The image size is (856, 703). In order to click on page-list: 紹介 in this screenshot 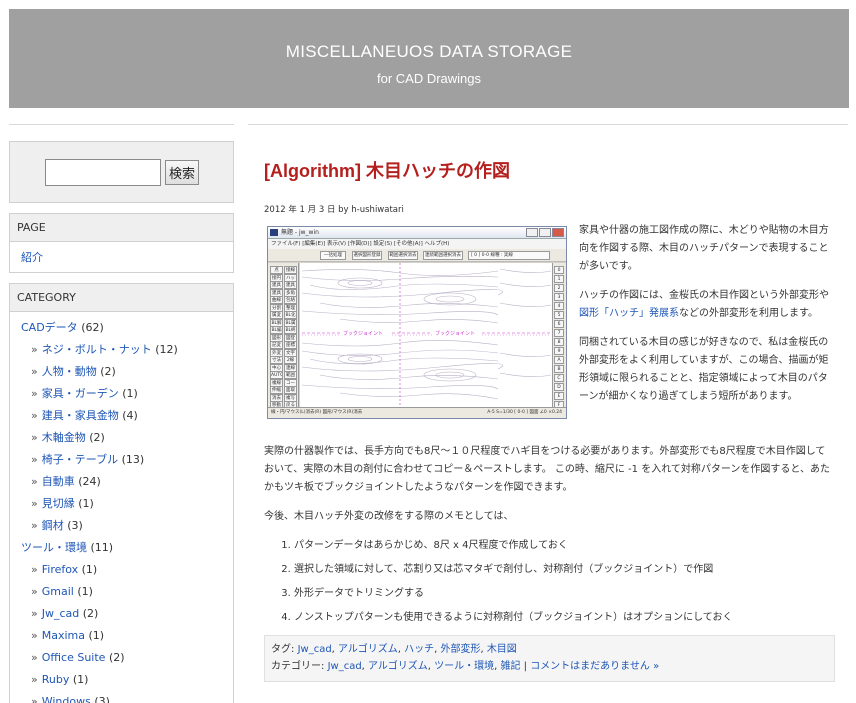, I will do `click(121, 257)`.